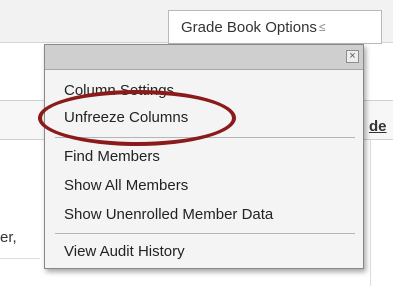 The width and height of the screenshot is (393, 286). Describe the element at coordinates (352, 56) in the screenshot. I see `close-icon: ×` at that location.